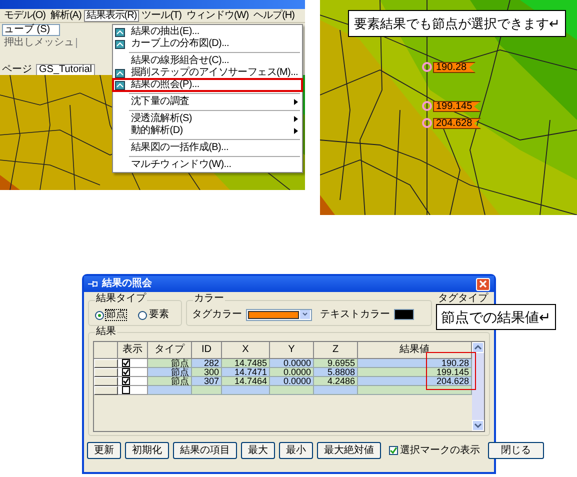  Describe the element at coordinates (121, 299) in the screenshot. I see `group-label: 結果タイプ` at that location.